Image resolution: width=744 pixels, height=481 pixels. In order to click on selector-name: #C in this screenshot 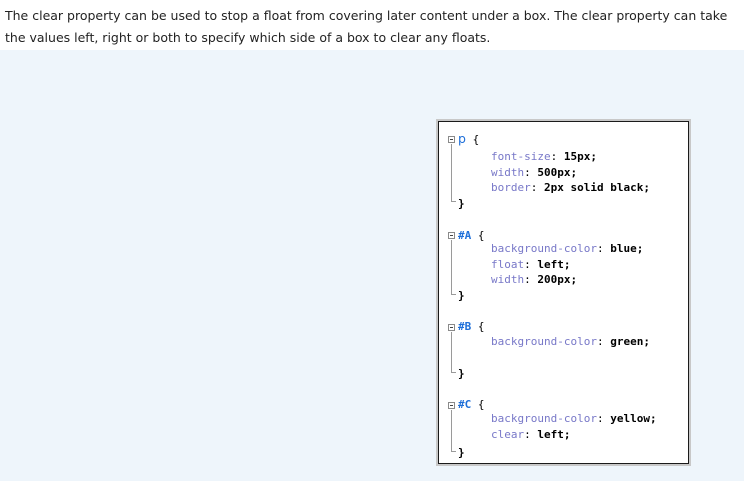, I will do `click(465, 404)`.